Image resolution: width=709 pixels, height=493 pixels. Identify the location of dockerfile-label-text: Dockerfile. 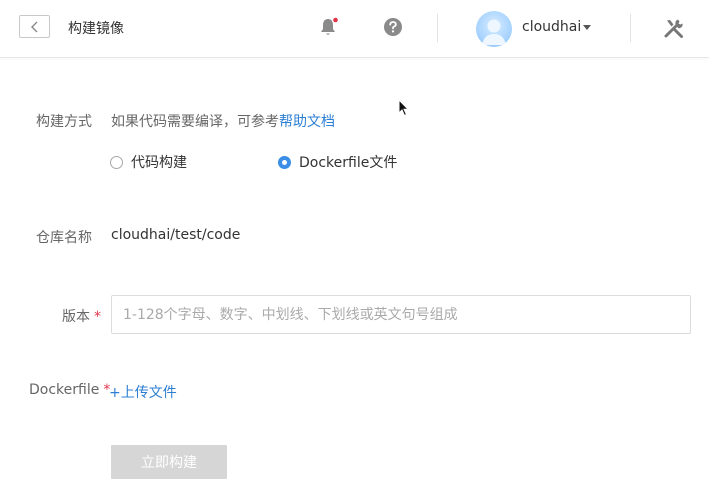
(64, 390).